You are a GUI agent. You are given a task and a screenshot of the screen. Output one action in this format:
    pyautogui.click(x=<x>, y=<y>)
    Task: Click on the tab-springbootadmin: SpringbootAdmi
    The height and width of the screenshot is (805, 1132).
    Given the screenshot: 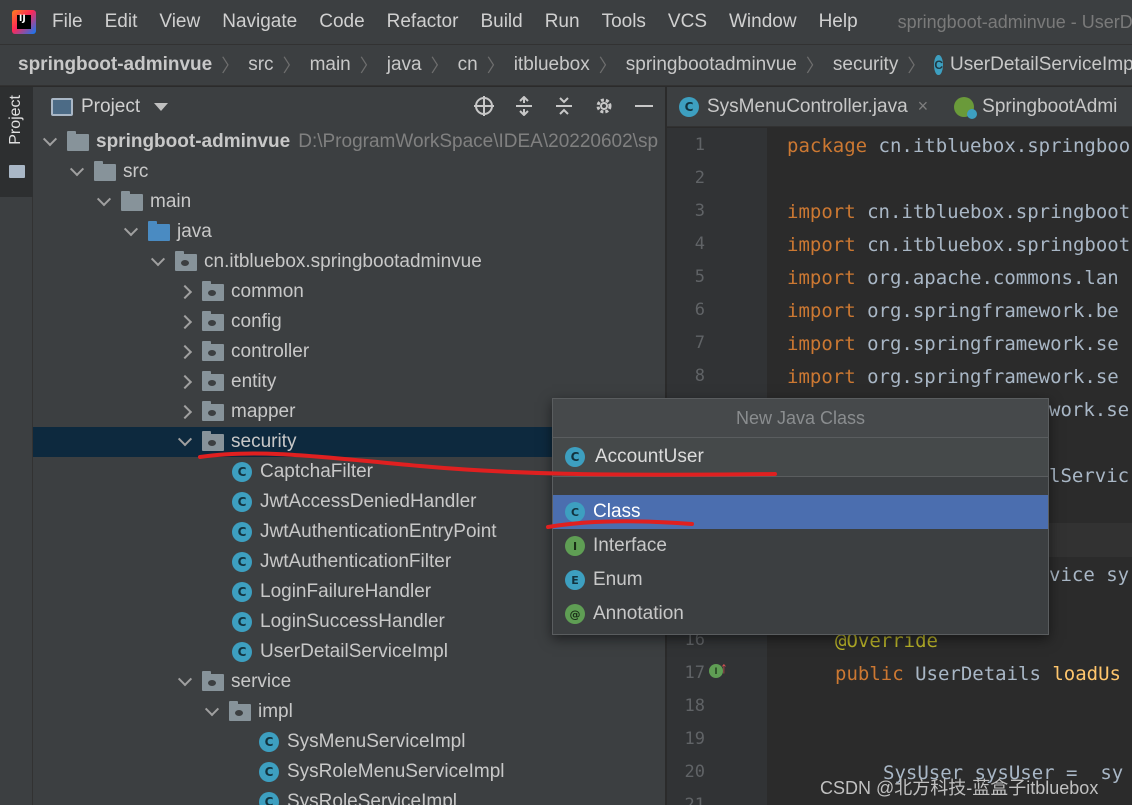 What is the action you would take?
    pyautogui.click(x=1036, y=106)
    